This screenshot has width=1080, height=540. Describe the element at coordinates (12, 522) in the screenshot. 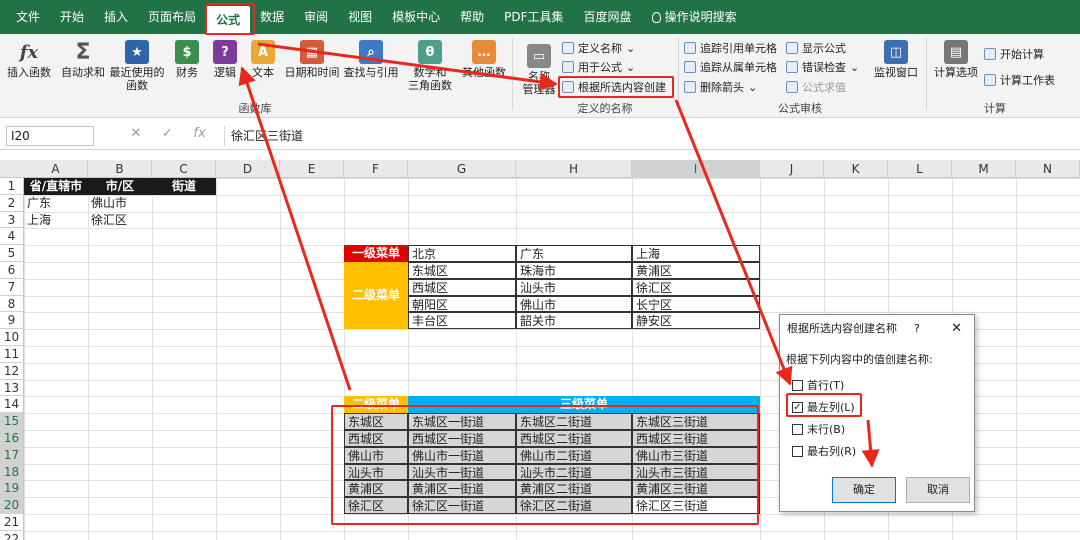

I see `row-header-21: 21` at that location.